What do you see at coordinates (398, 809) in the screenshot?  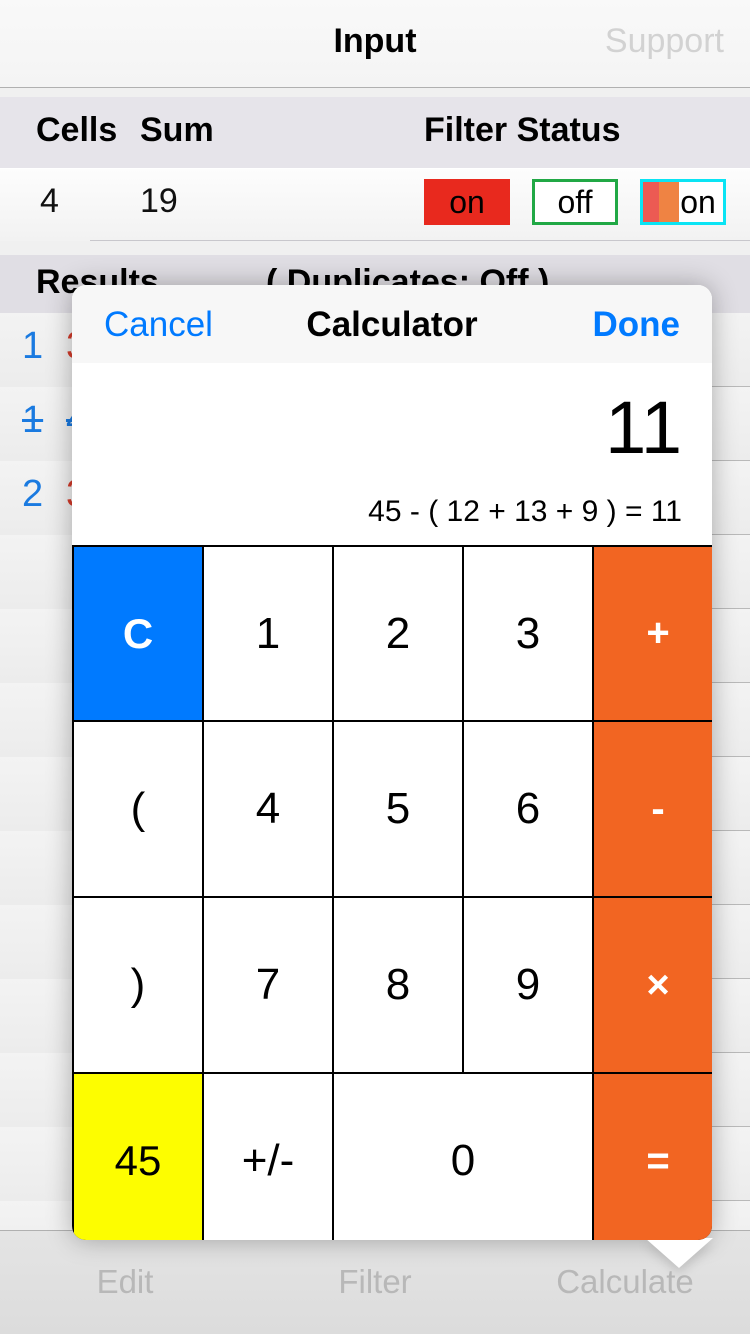 I see `key-digit-5: 5` at bounding box center [398, 809].